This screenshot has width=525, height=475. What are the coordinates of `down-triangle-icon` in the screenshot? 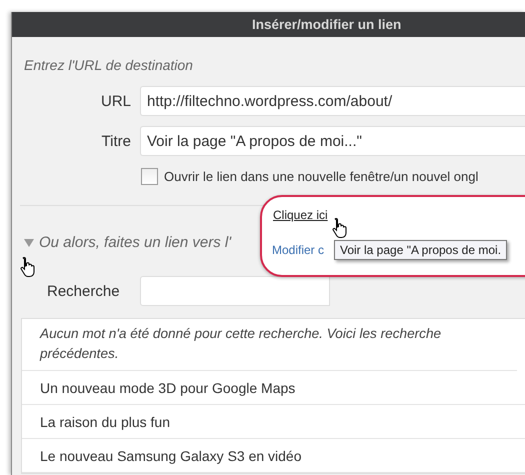 It's located at (29, 243).